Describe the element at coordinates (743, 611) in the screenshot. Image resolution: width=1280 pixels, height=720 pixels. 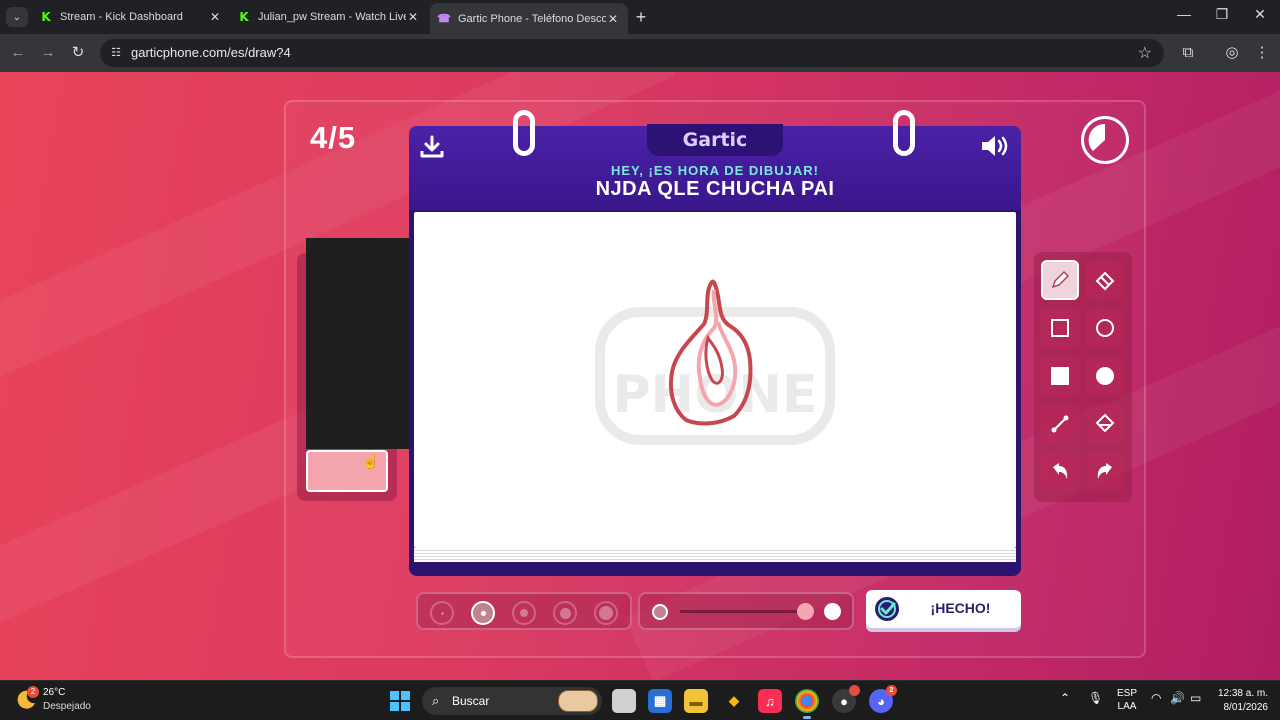
I see `opacity-track` at that location.